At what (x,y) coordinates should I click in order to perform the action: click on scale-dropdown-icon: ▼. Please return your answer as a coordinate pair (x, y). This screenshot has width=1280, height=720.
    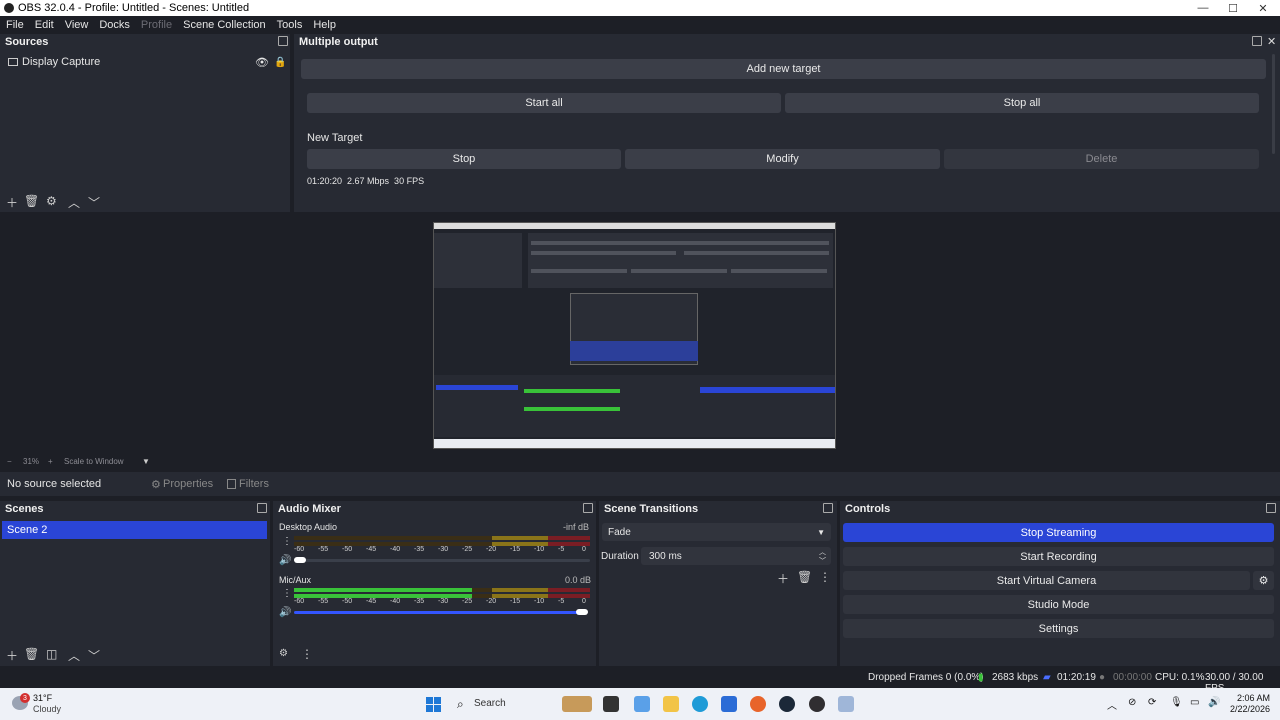
    Looking at the image, I should click on (146, 461).